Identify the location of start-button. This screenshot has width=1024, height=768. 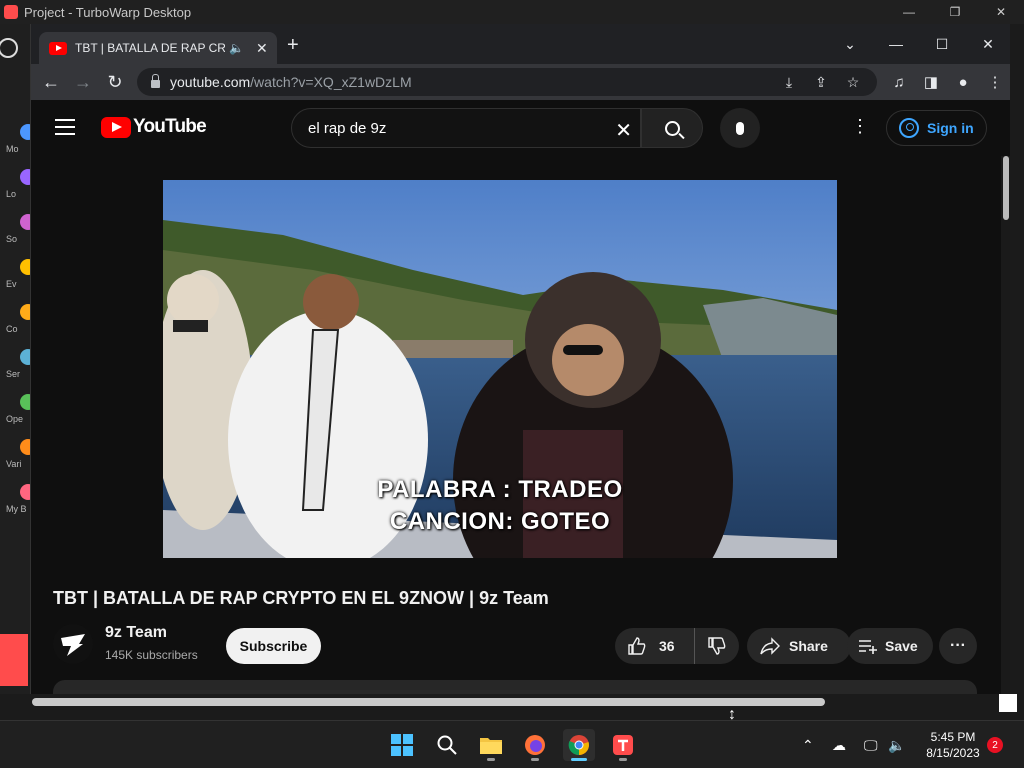
(402, 745).